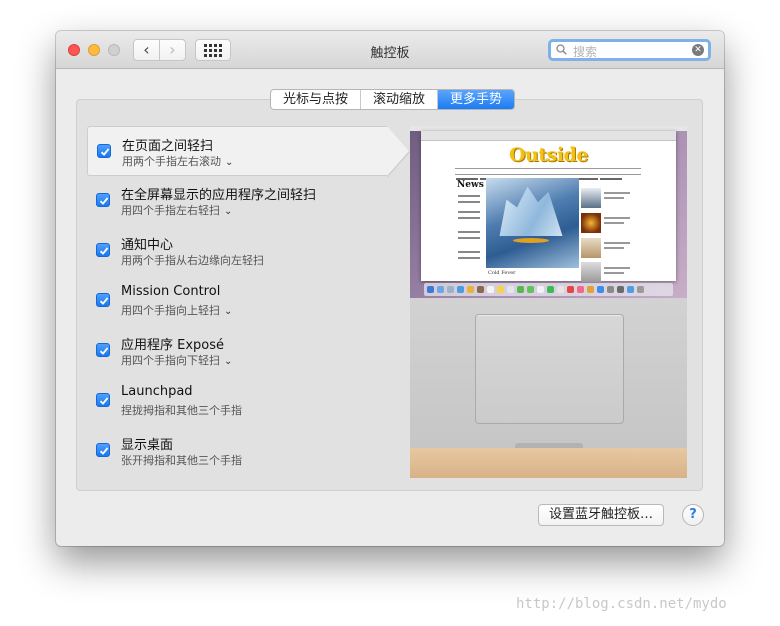 This screenshot has height=626, width=780. What do you see at coordinates (237, 451) in the screenshot?
I see `gesture-row-show-desktop: 显示桌面 张开拇指和其他三个手指` at bounding box center [237, 451].